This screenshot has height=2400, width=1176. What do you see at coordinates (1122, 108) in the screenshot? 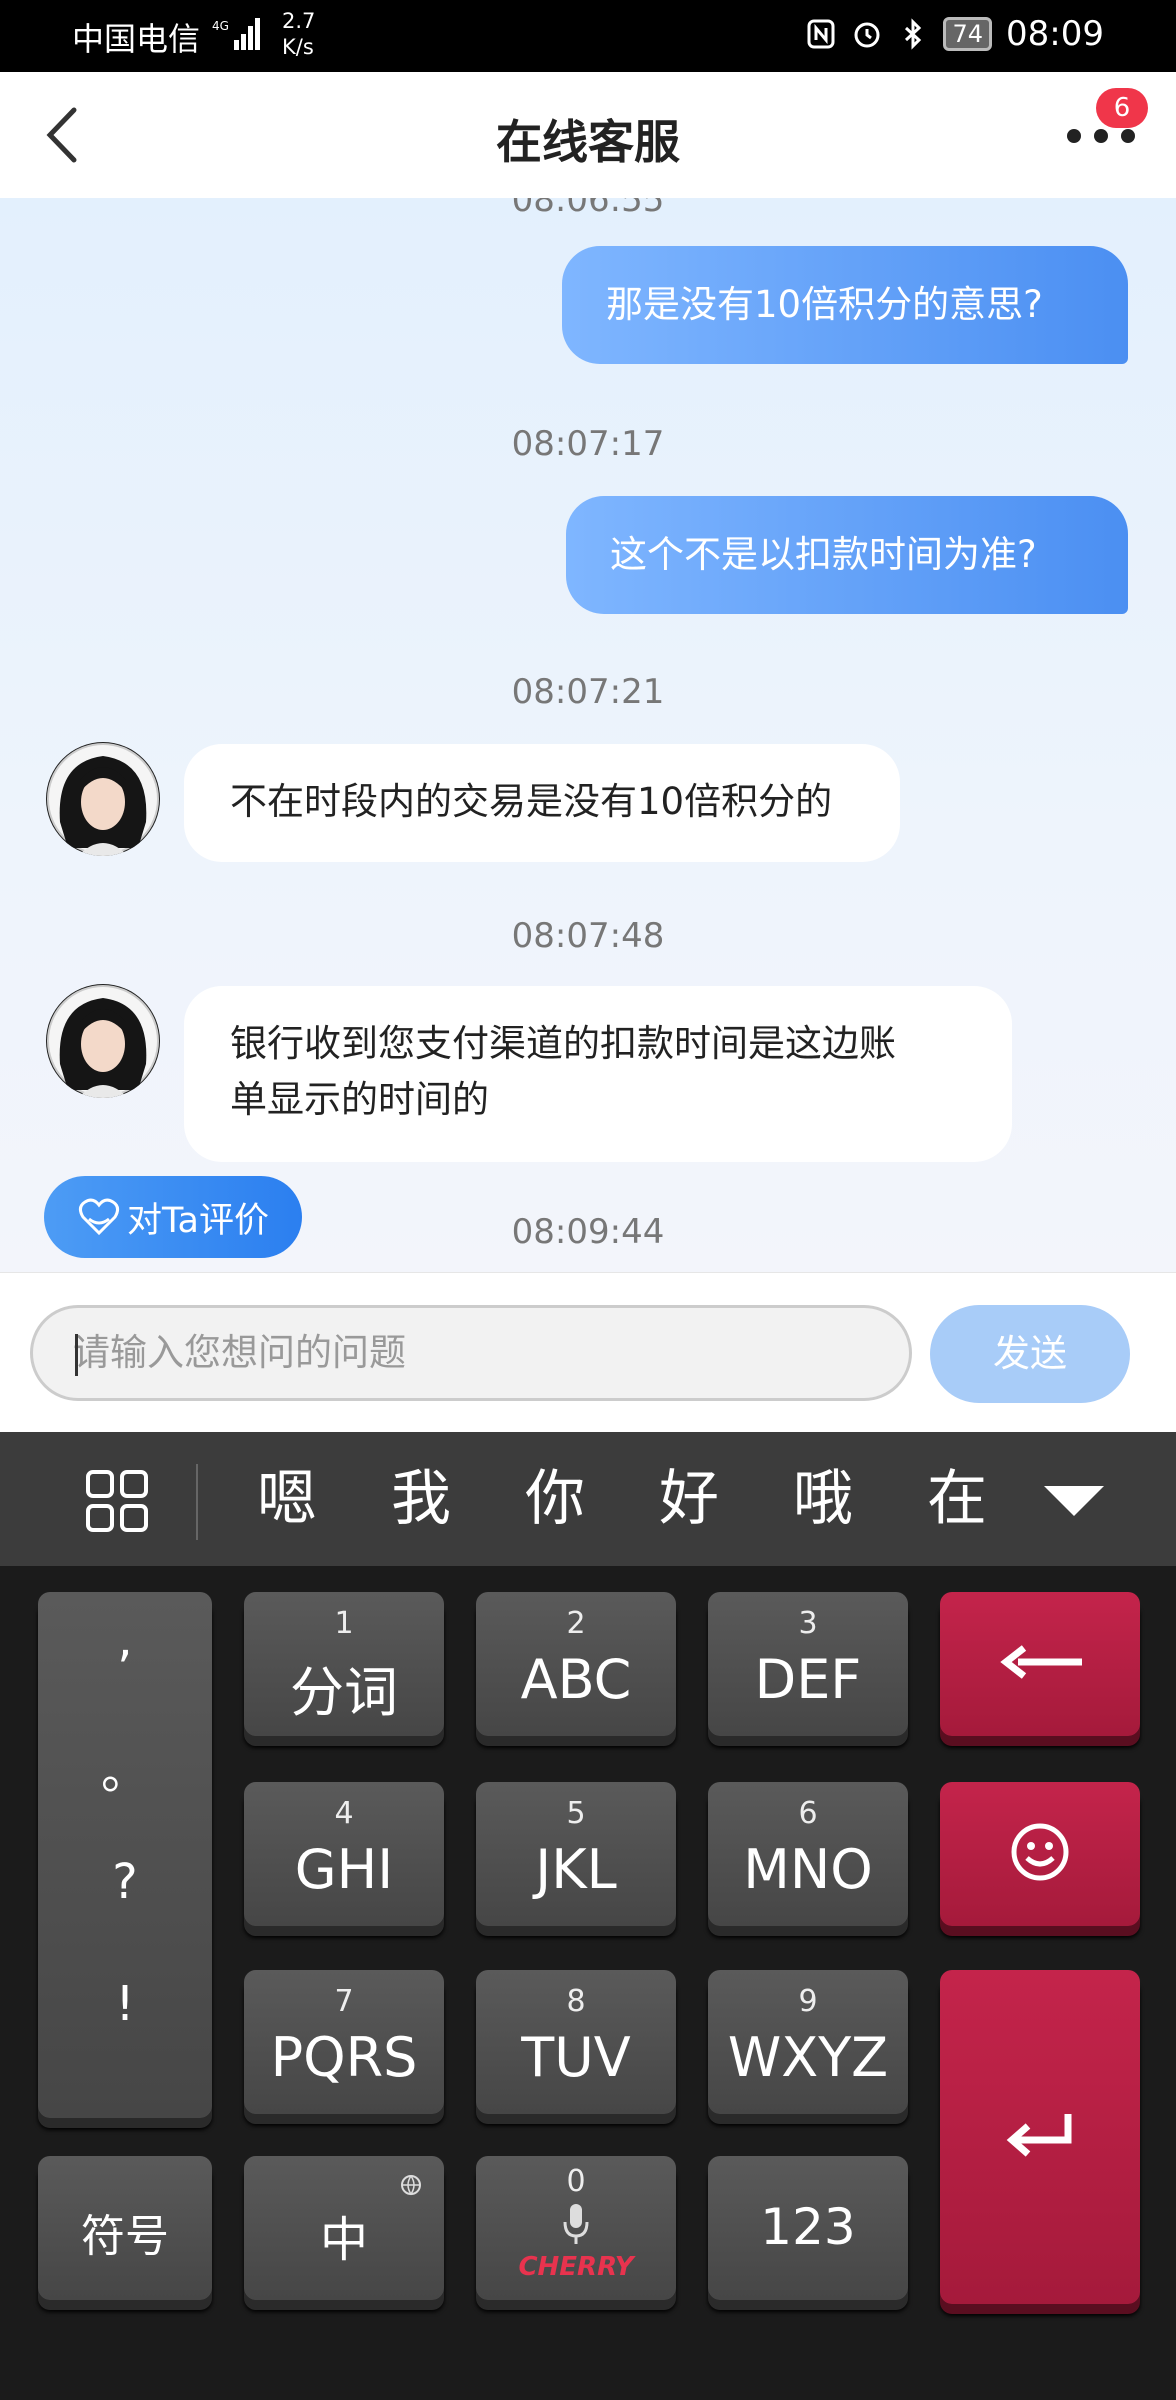
I see `notification-badge: 6` at bounding box center [1122, 108].